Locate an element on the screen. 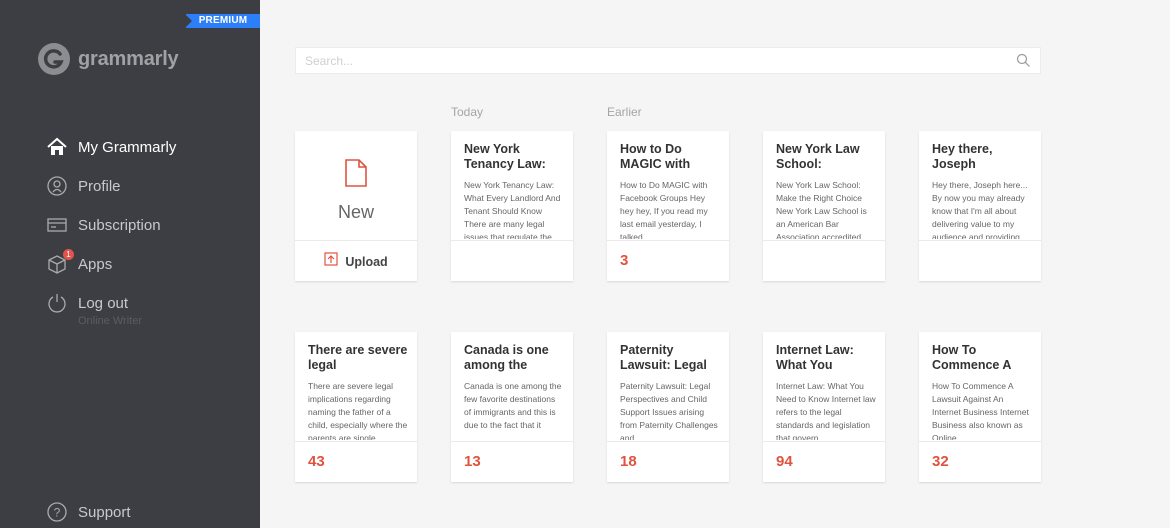  help-icon: ? is located at coordinates (57, 512).